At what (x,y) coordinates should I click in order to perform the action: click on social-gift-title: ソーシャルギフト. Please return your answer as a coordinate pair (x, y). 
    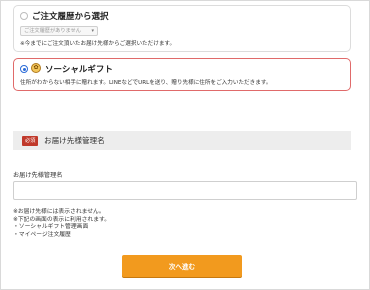
    Looking at the image, I should click on (79, 70).